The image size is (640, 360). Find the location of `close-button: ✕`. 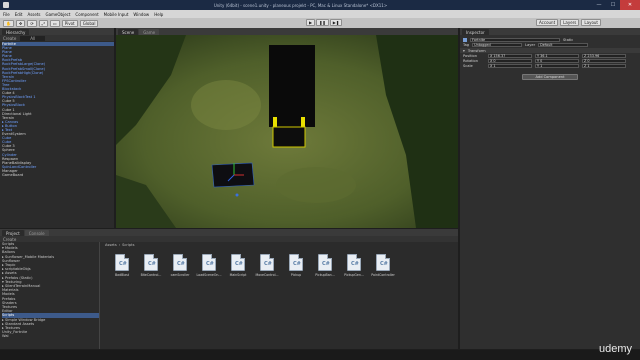

close-button: ✕ is located at coordinates (630, 5).